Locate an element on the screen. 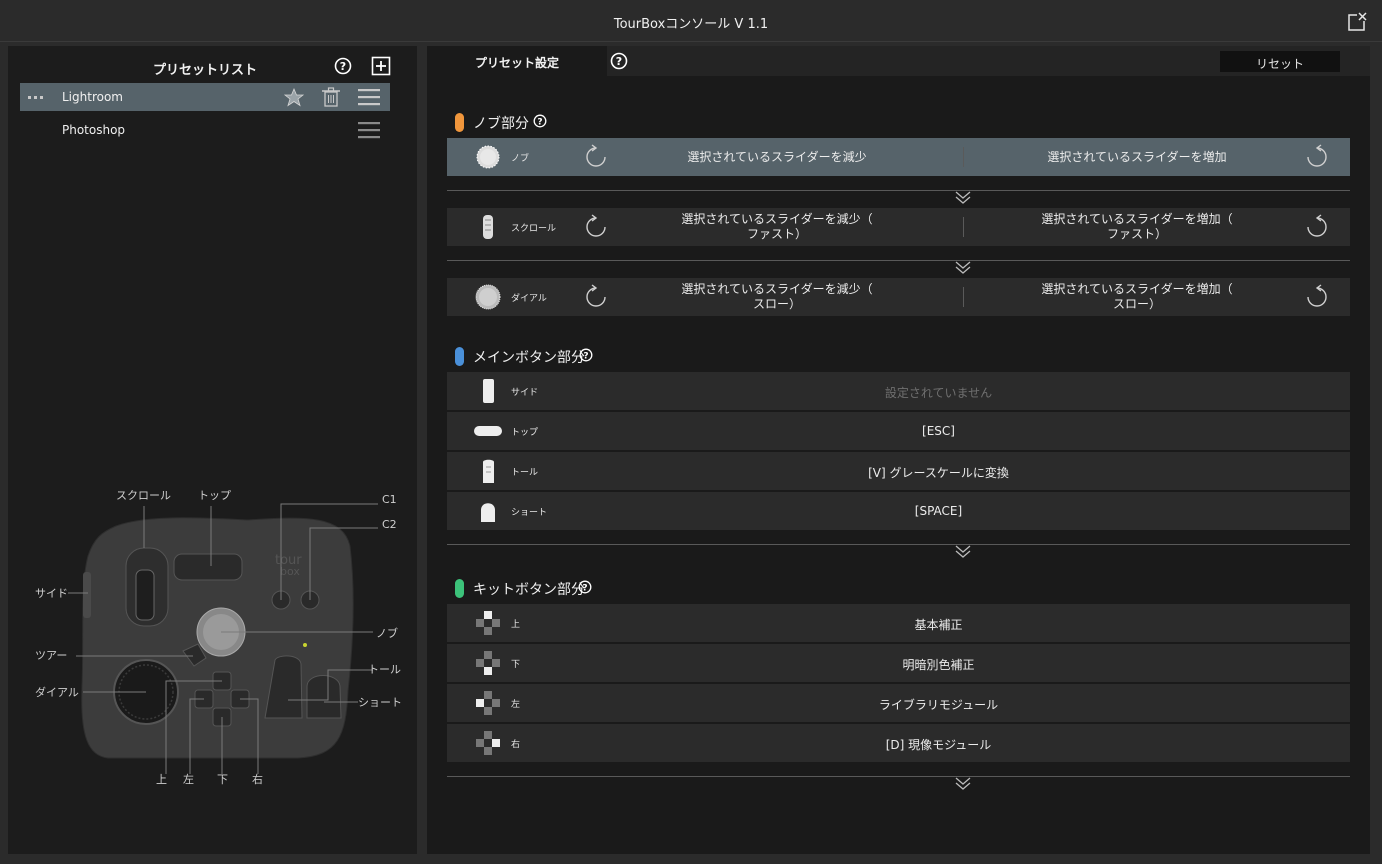 The width and height of the screenshot is (1382, 864). knob-icon is located at coordinates (488, 157).